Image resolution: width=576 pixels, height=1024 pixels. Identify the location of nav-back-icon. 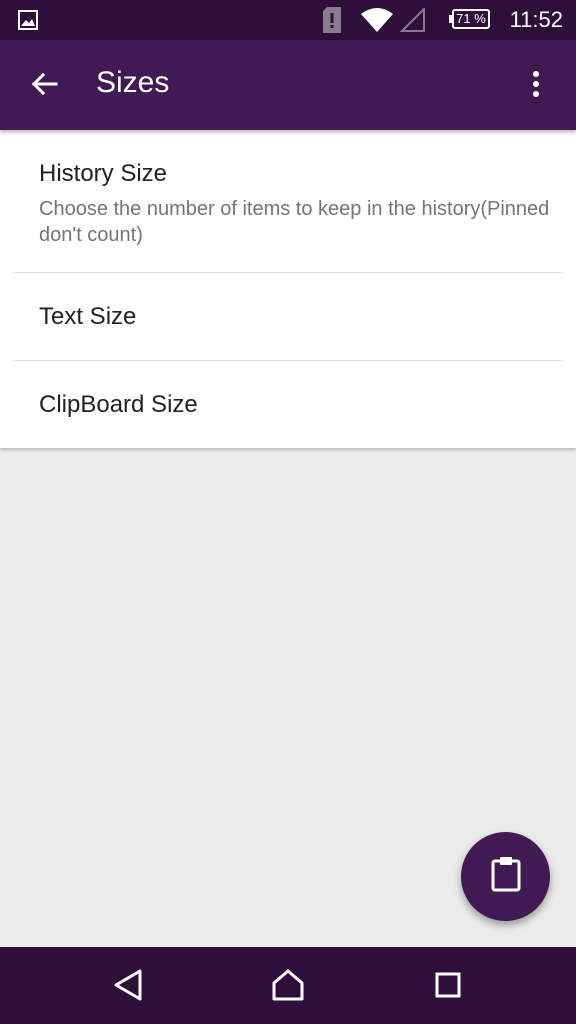
(128, 987).